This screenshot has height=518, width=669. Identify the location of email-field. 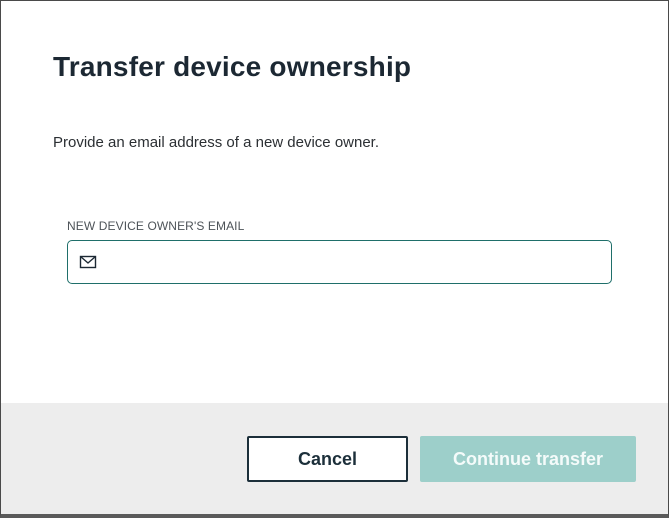
(339, 262).